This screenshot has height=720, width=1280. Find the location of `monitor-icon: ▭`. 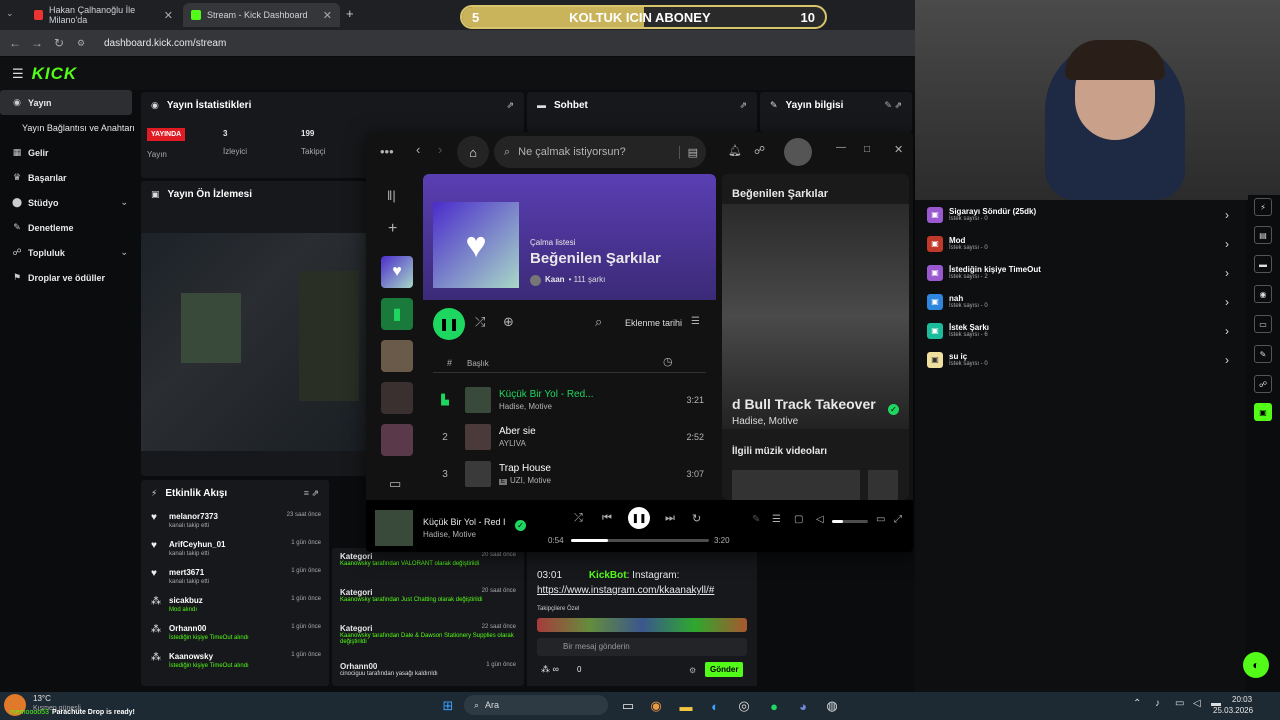

monitor-icon: ▭ is located at coordinates (1263, 324).